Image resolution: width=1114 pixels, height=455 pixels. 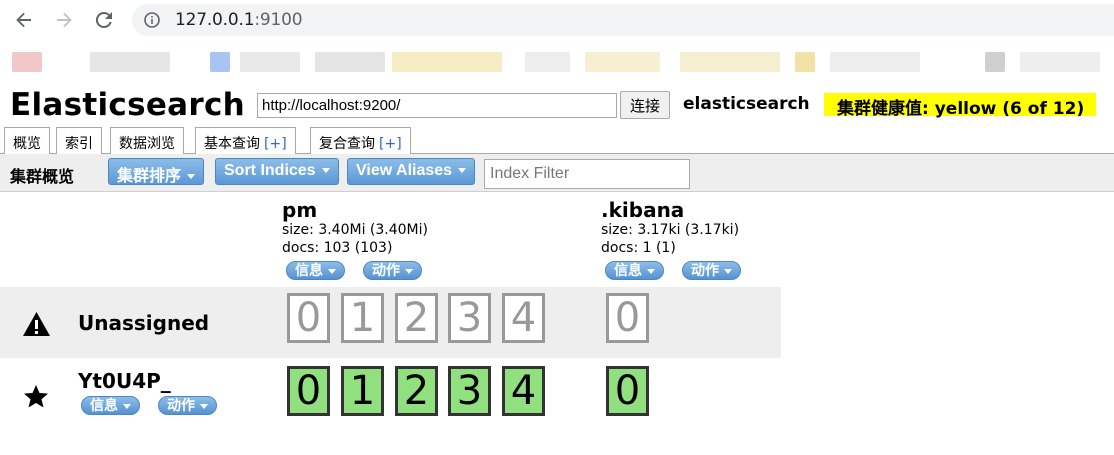 I want to click on main-tabs: 概览 索引 数据浏览 基本查询 [+] 复合查询 [+], so click(x=557, y=139).